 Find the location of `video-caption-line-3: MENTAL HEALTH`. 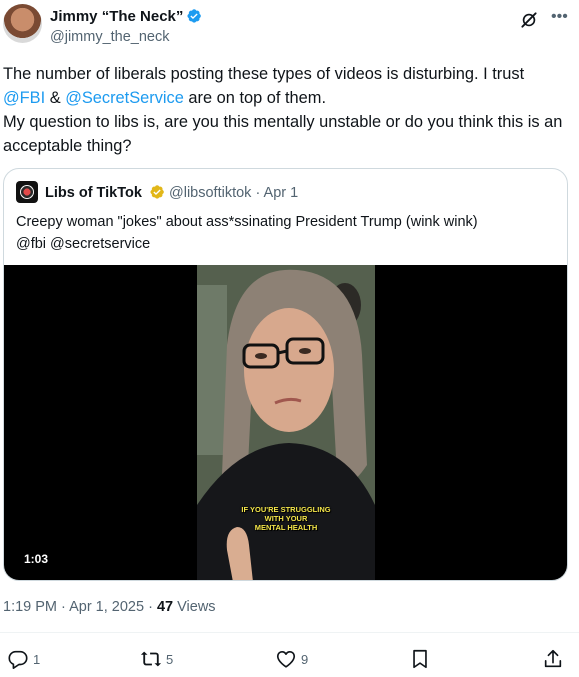

video-caption-line-3: MENTAL HEALTH is located at coordinates (286, 527).